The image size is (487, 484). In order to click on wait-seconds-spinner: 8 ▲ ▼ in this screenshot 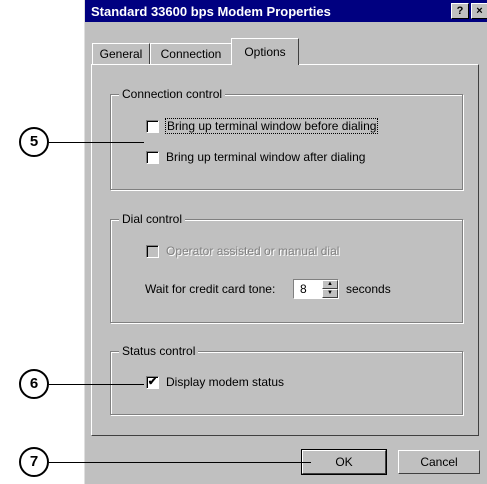, I will do `click(316, 289)`.